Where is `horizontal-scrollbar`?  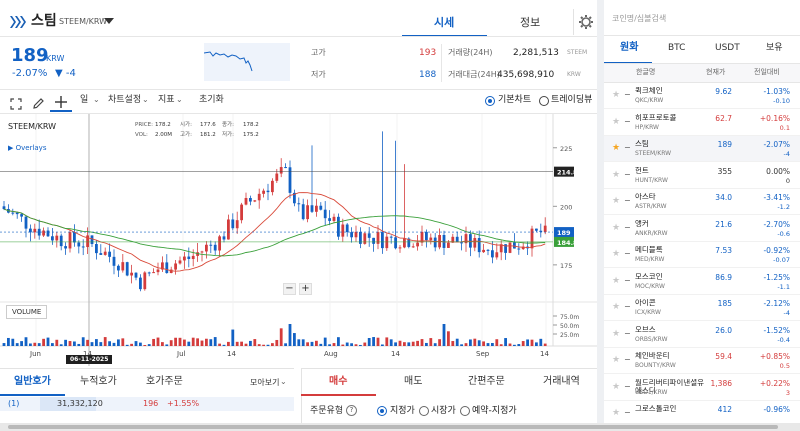 horizontal-scrollbar is located at coordinates (400, 427).